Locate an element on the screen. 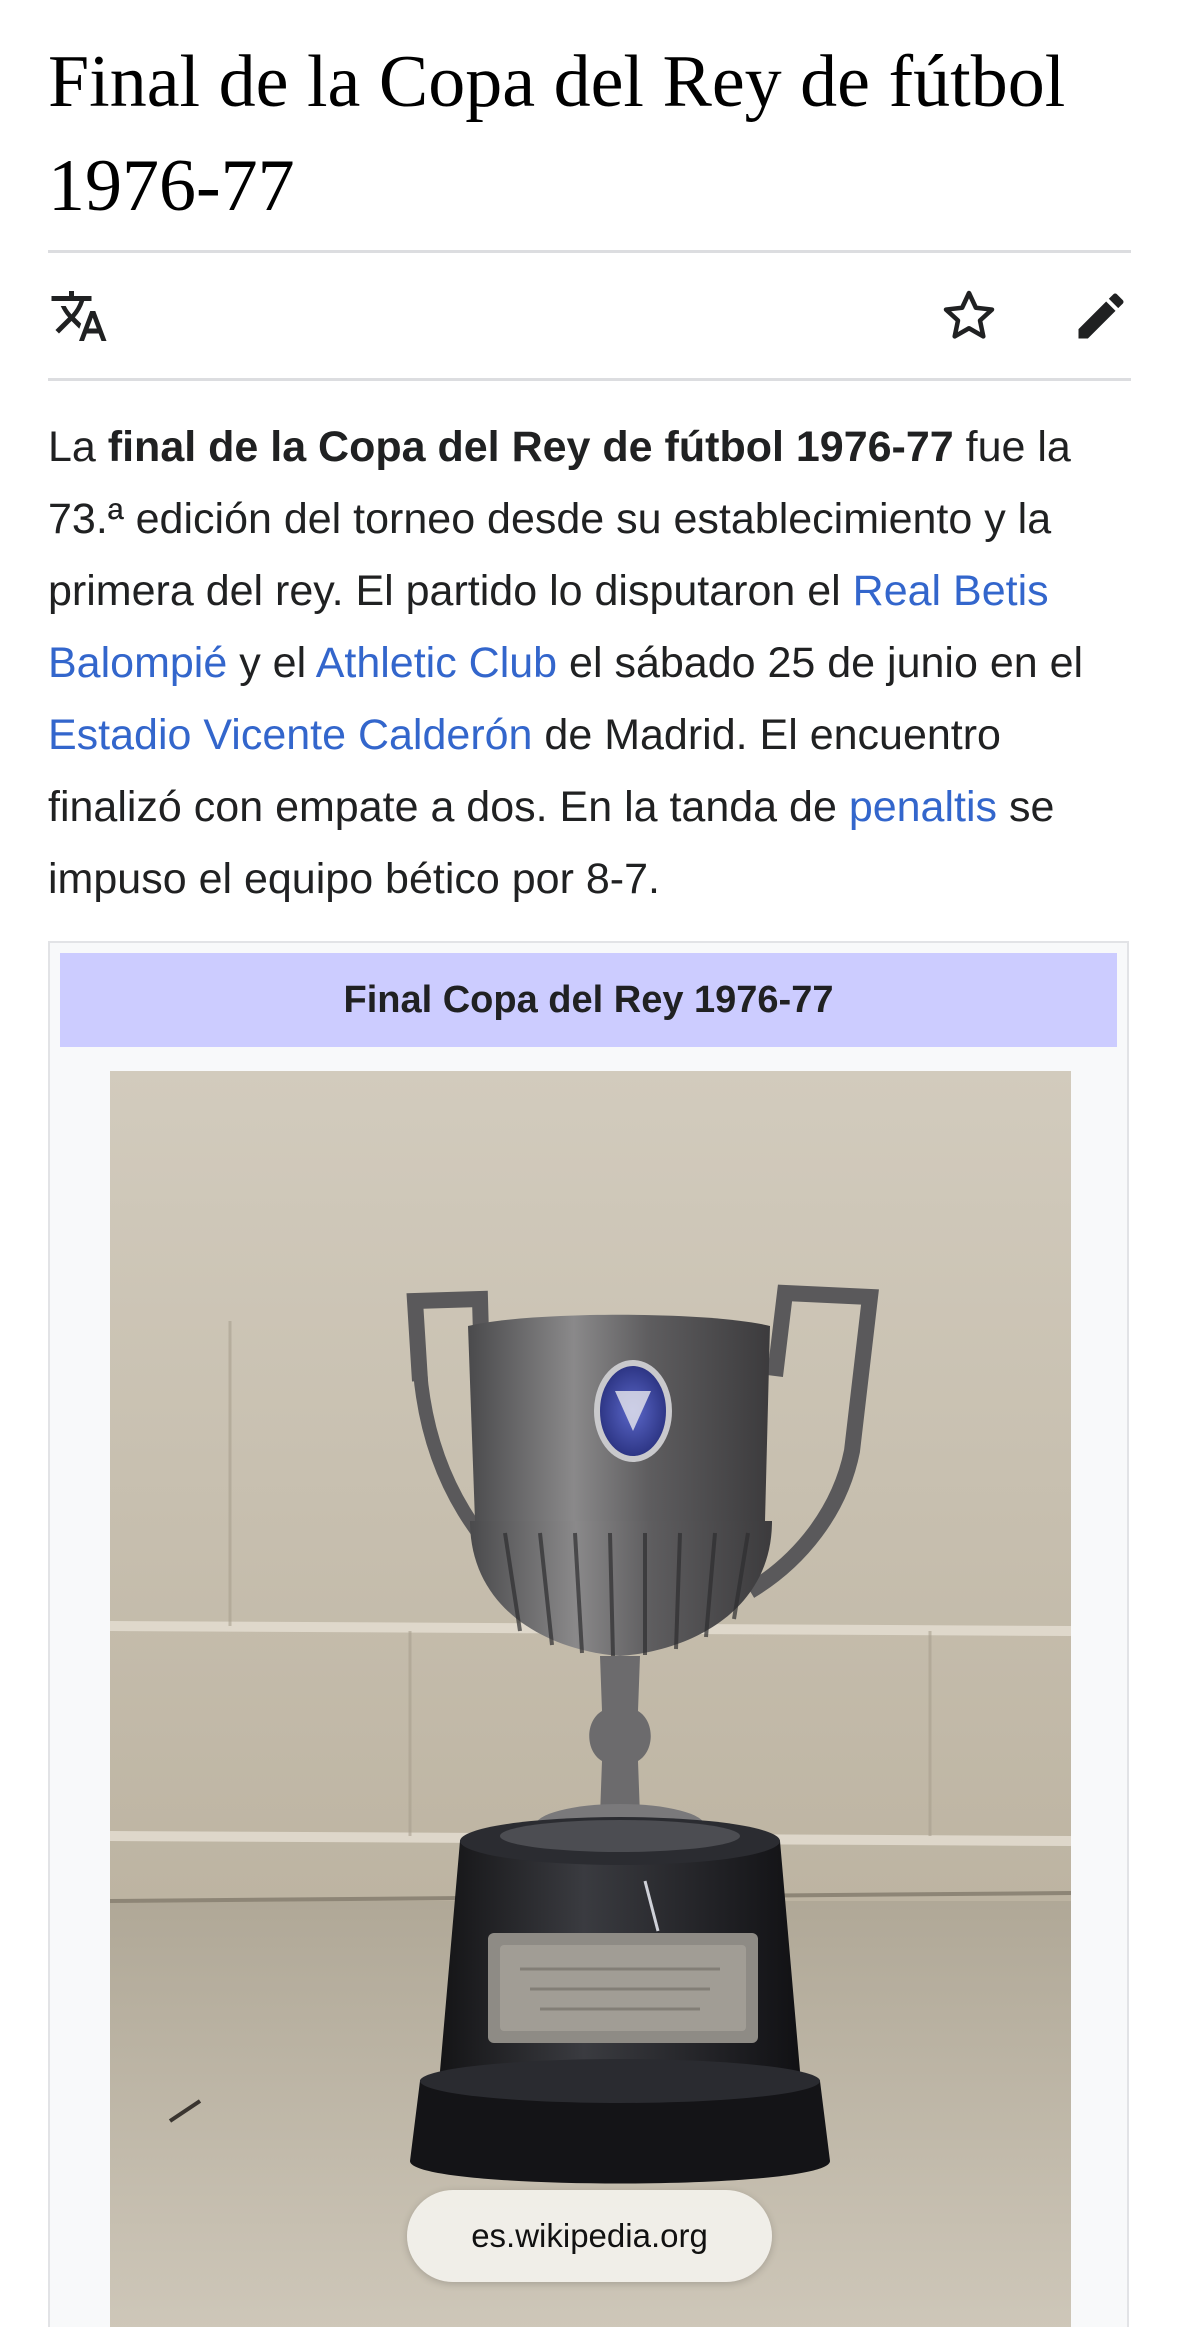  url-text: es.wikipedia.org is located at coordinates (589, 2235).